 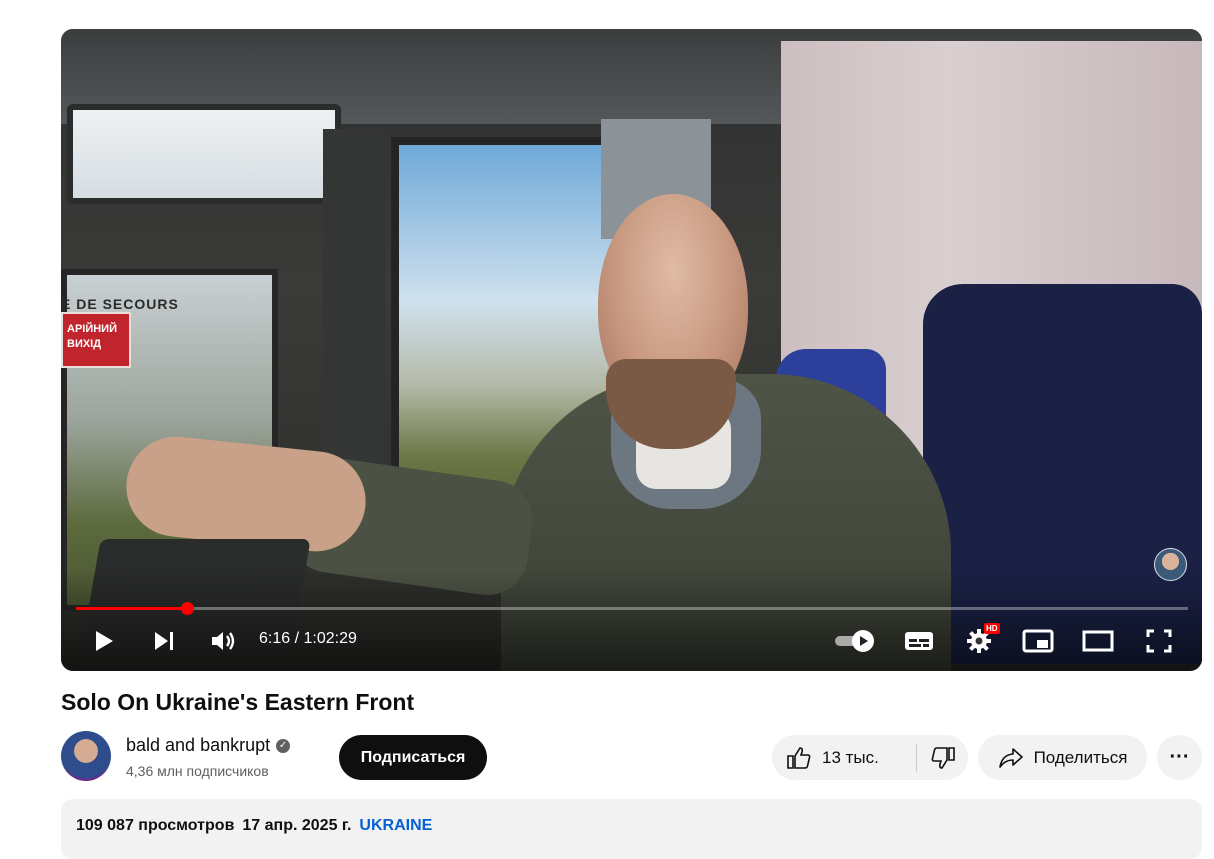 What do you see at coordinates (120, 304) in the screenshot?
I see `video-scene-sign-text: E DE SECOURS` at bounding box center [120, 304].